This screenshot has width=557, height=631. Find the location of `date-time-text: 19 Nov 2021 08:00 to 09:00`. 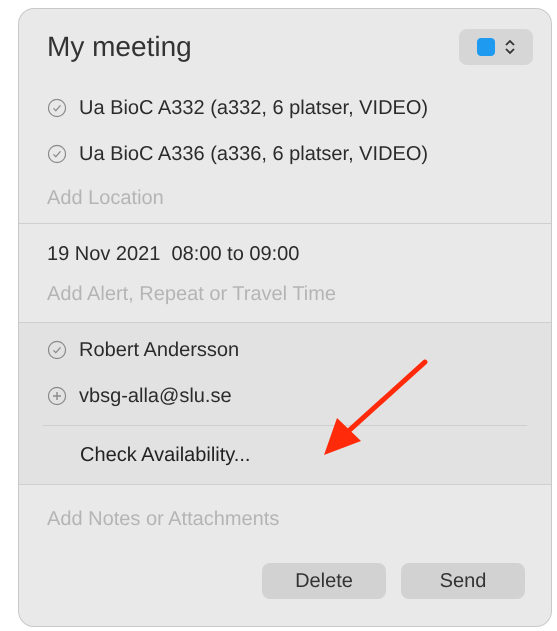

date-time-text: 19 Nov 2021 08:00 to 09:00 is located at coordinates (285, 254).